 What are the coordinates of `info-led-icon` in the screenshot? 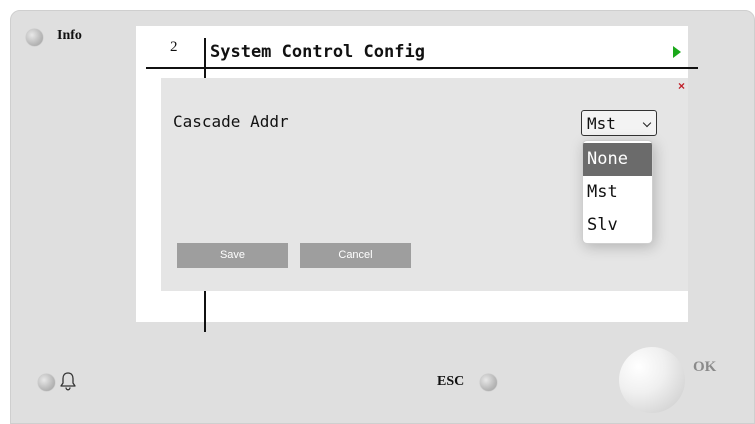 It's located at (34, 37).